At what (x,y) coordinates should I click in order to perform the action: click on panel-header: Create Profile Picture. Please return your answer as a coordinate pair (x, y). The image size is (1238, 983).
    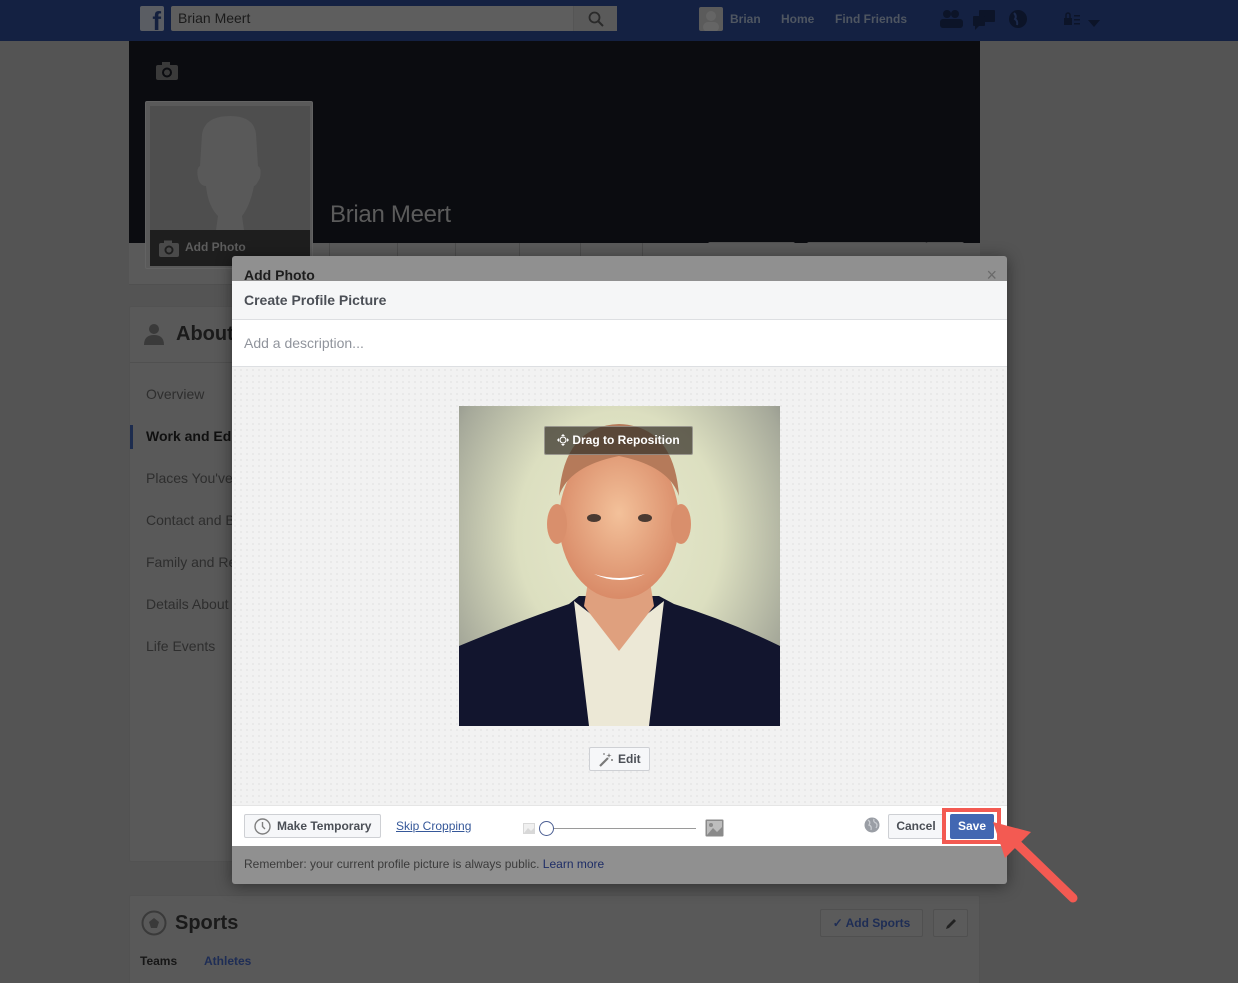
    Looking at the image, I should click on (619, 300).